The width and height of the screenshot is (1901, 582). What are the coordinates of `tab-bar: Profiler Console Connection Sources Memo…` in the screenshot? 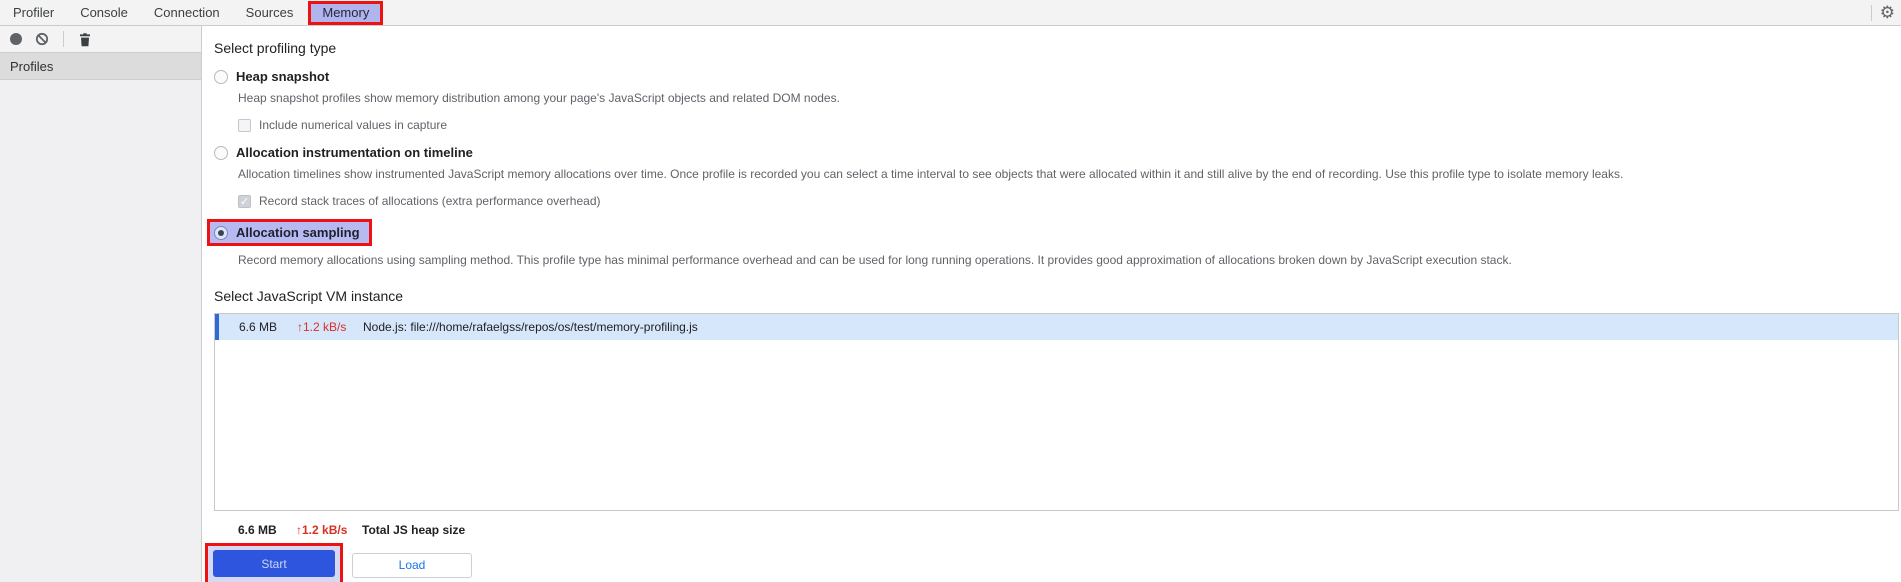 It's located at (950, 13).